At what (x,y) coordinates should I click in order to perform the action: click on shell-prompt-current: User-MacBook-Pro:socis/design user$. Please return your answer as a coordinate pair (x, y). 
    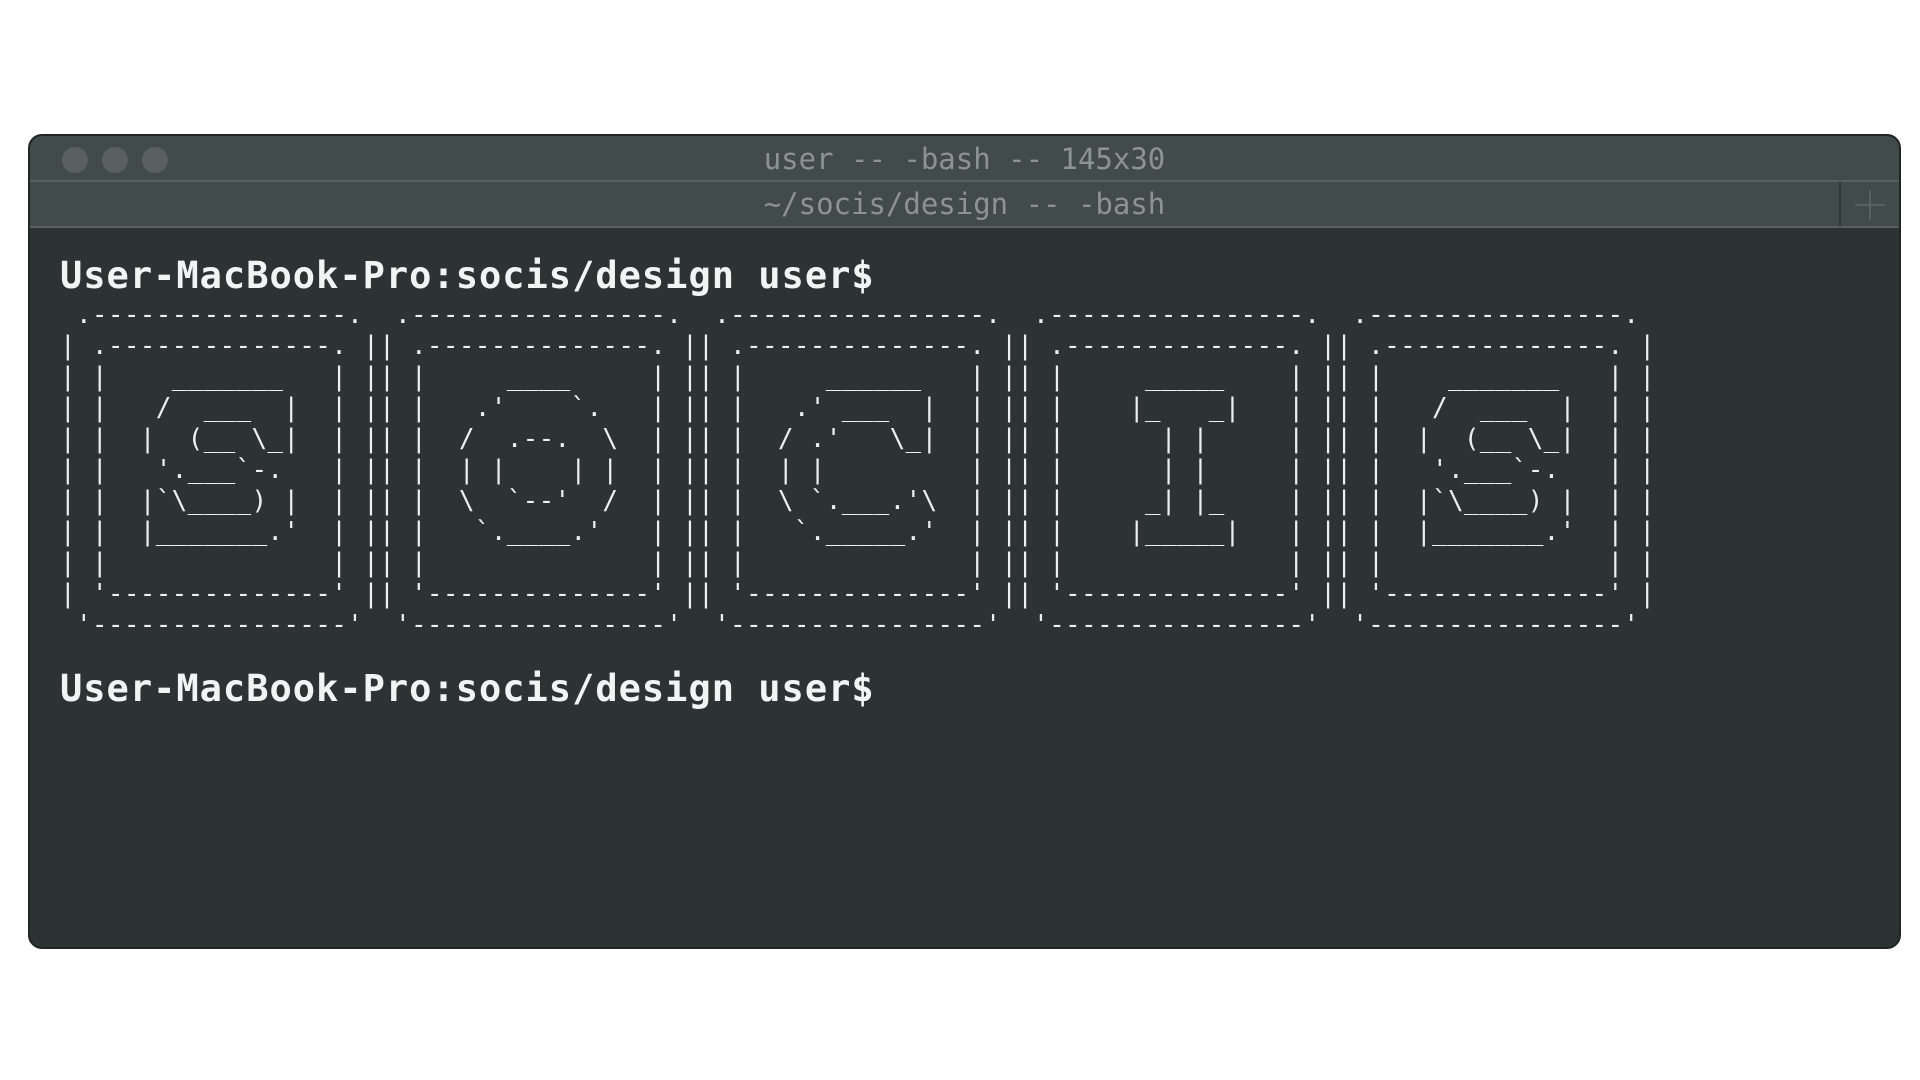
    Looking at the image, I should click on (969, 689).